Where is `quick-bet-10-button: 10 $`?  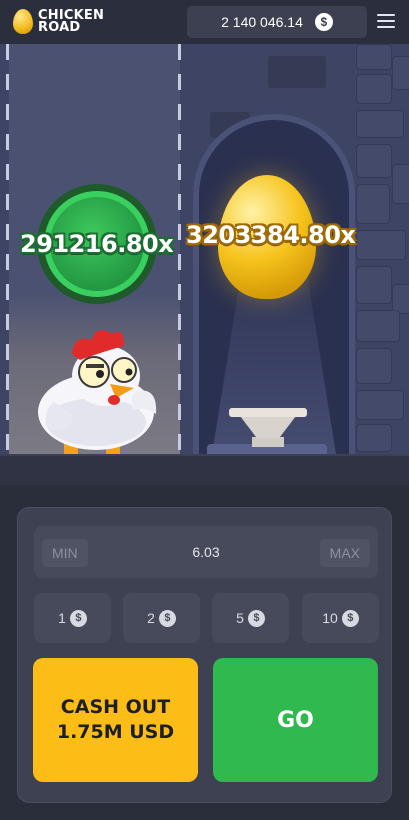
quick-bet-10-button: 10 $ is located at coordinates (340, 618).